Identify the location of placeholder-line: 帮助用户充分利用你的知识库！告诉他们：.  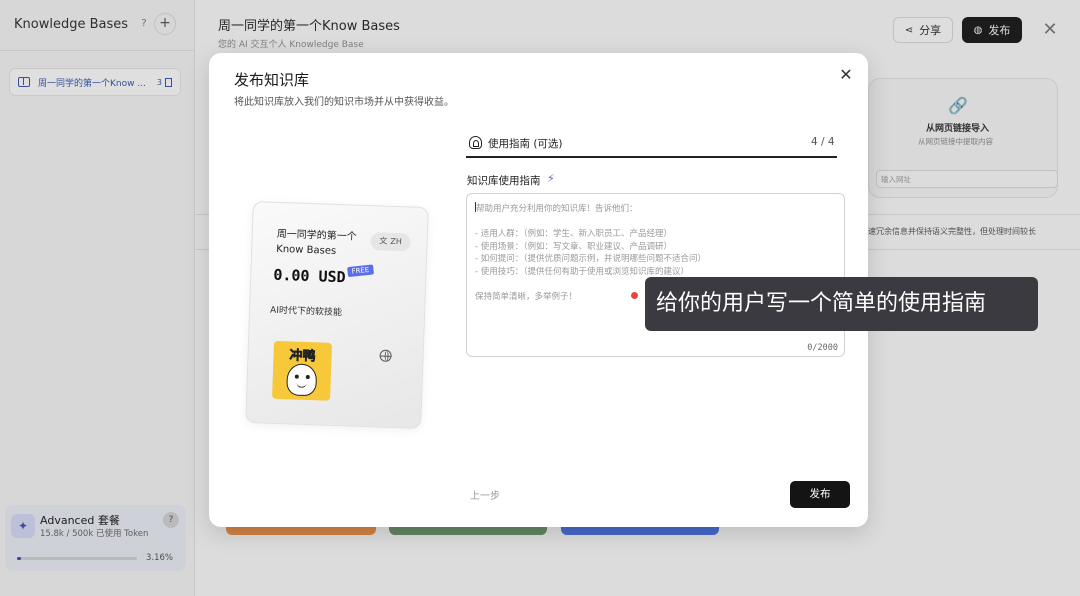
(556, 208).